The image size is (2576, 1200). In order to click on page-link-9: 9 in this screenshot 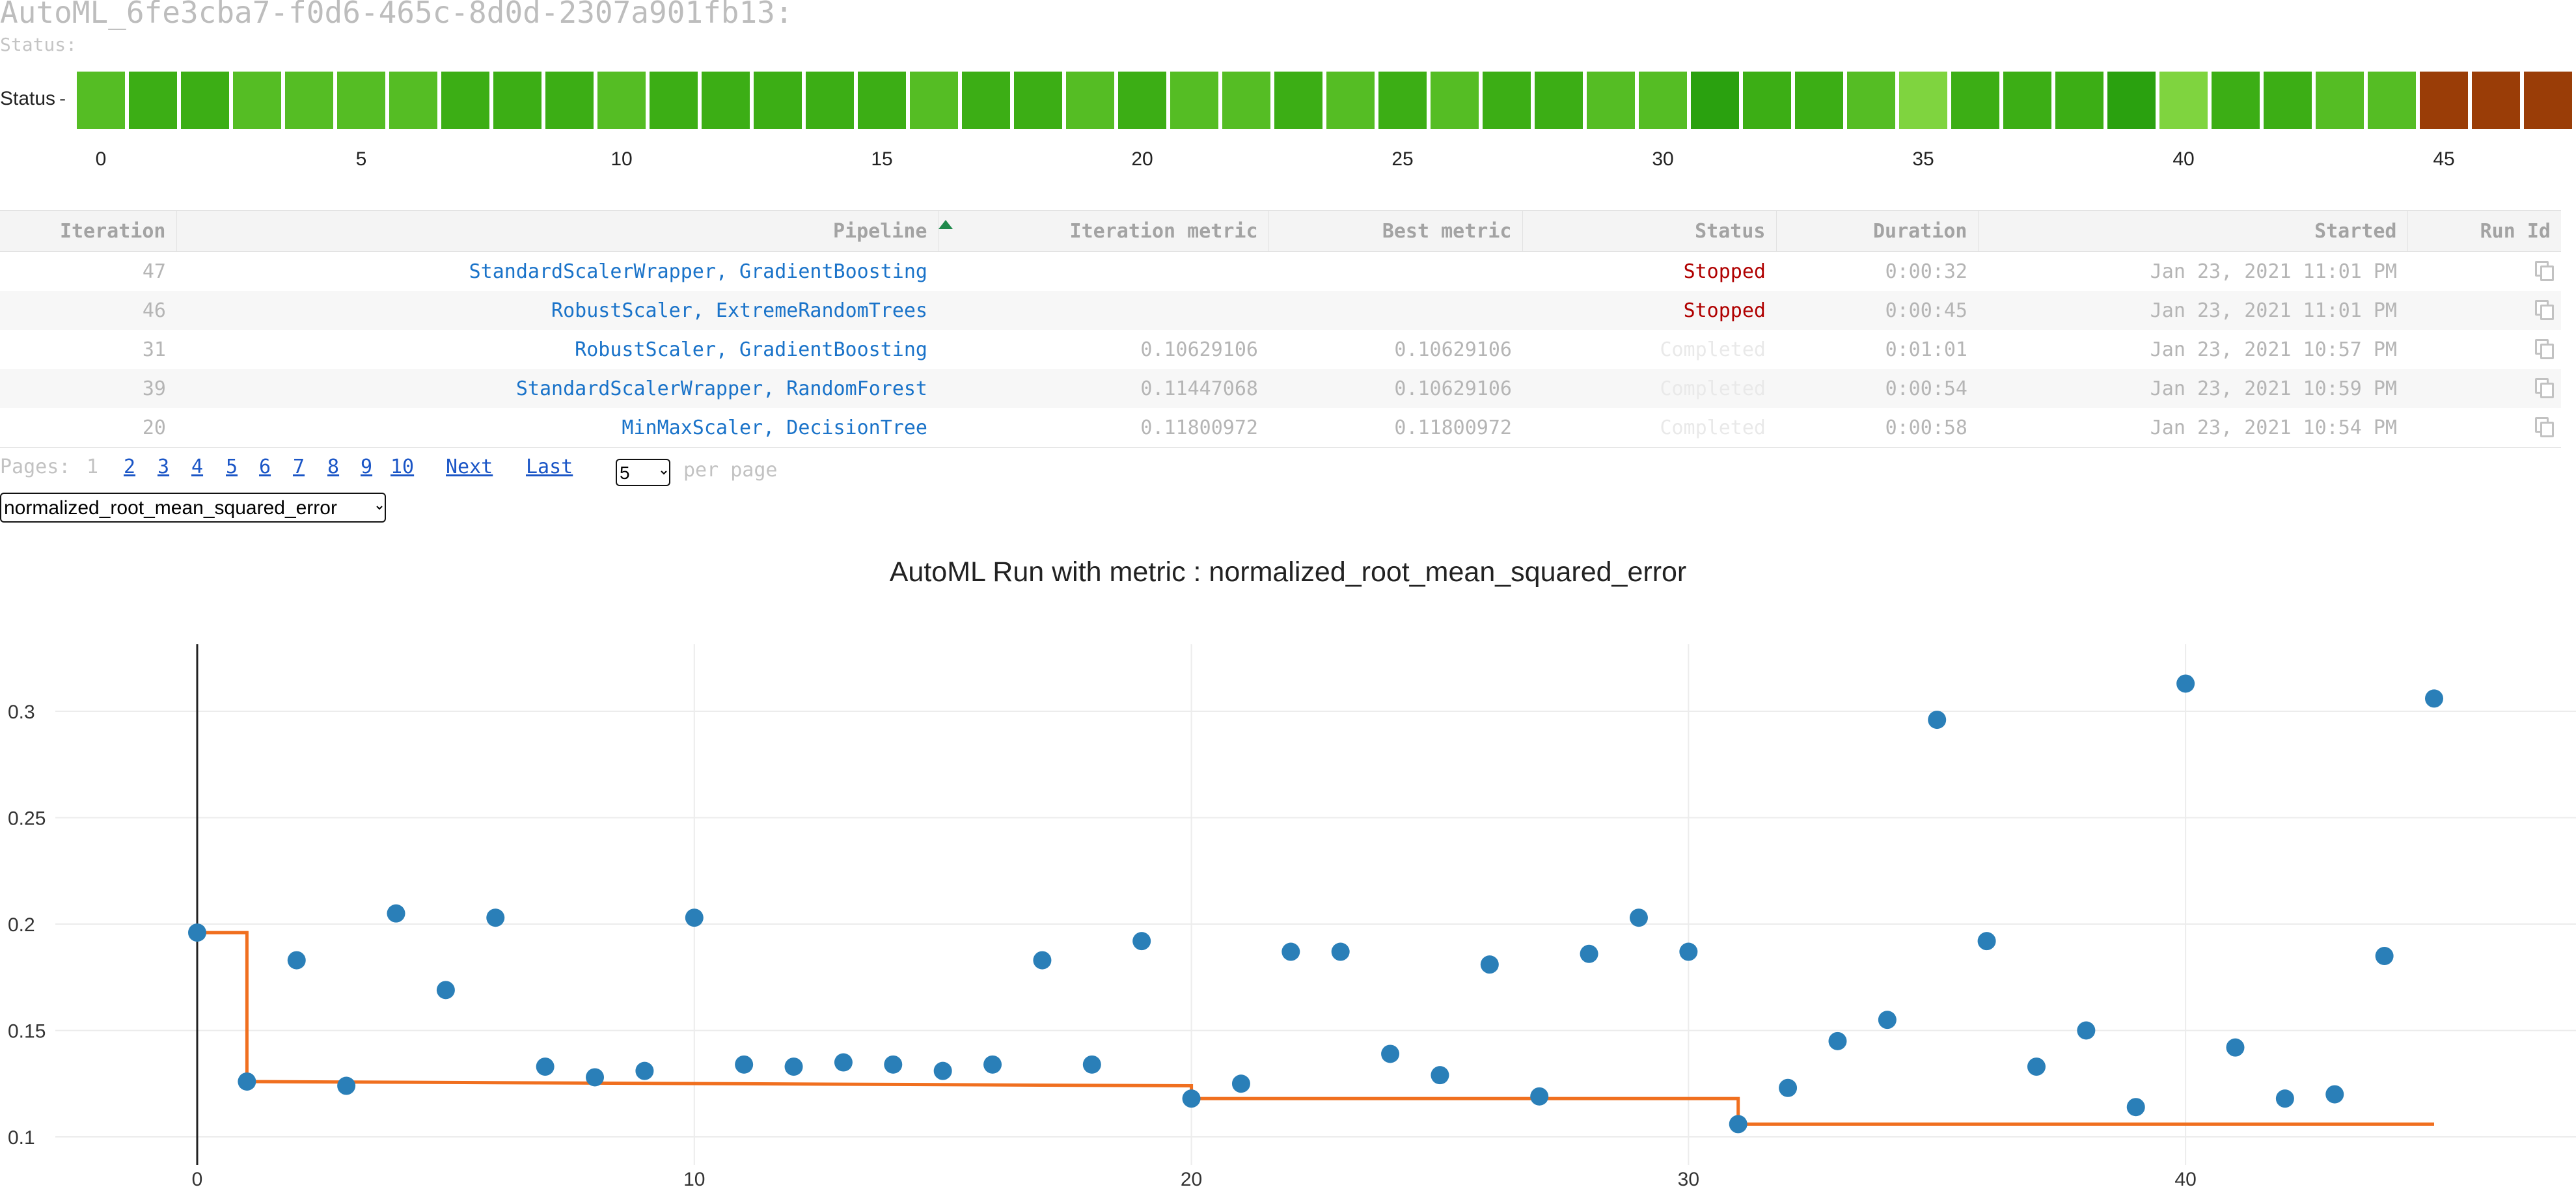, I will do `click(367, 467)`.